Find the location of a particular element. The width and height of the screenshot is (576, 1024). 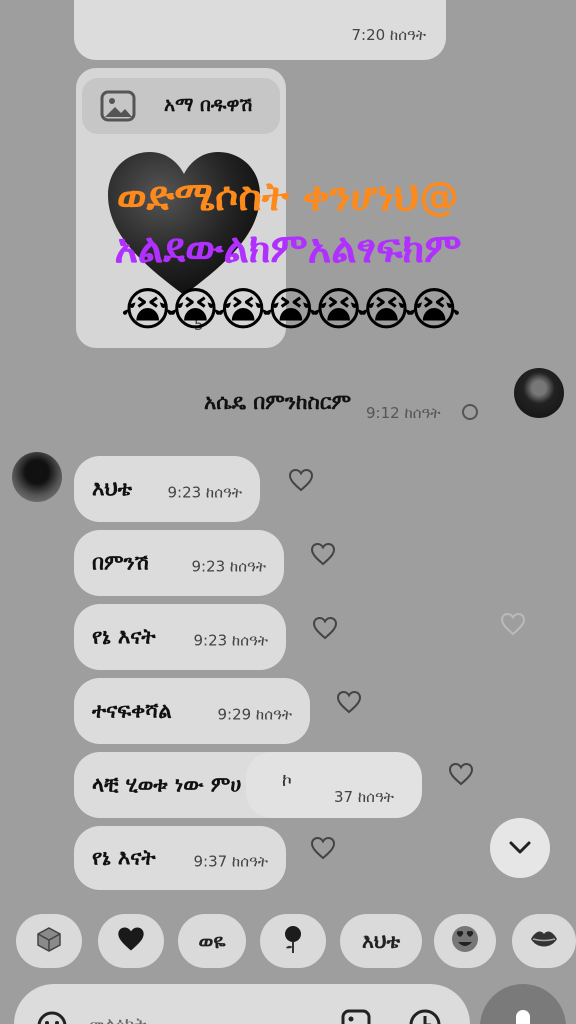

kiss-lips-icon is located at coordinates (544, 941).